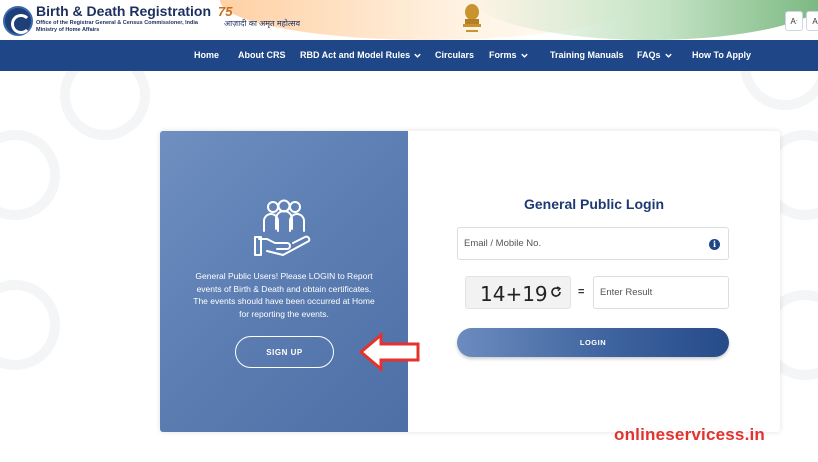  Describe the element at coordinates (556, 292) in the screenshot. I see `refresh-icon` at that location.